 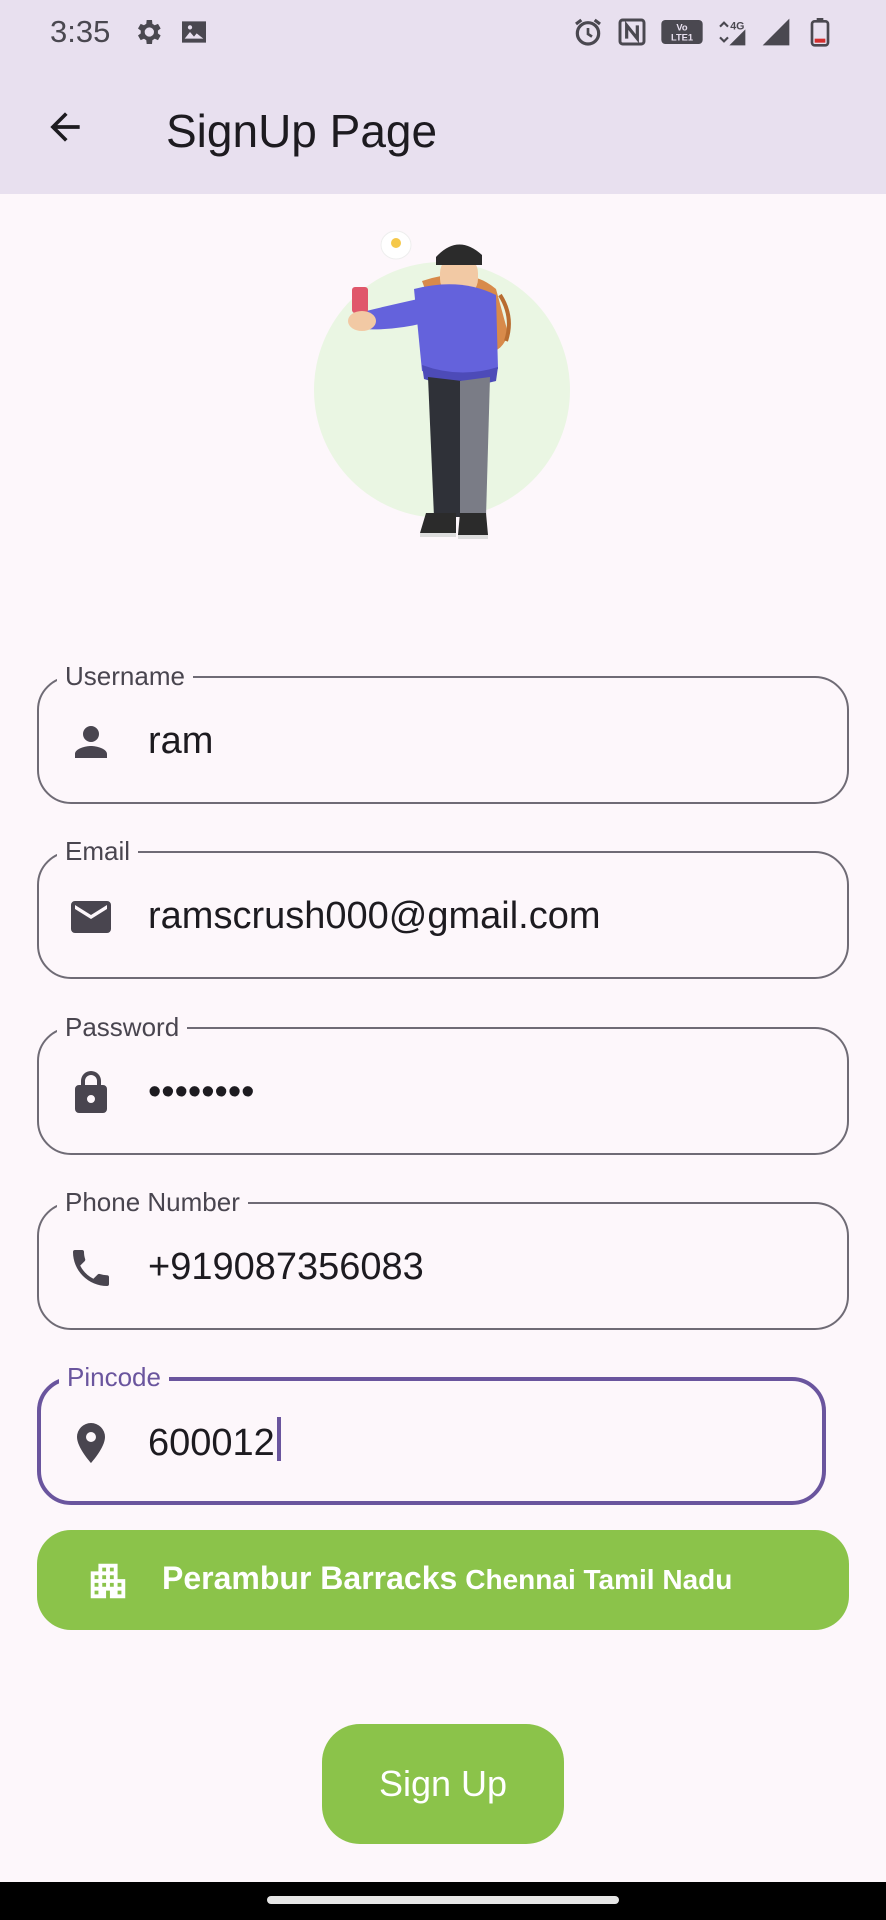 What do you see at coordinates (588, 32) in the screenshot?
I see `alarm-icon` at bounding box center [588, 32].